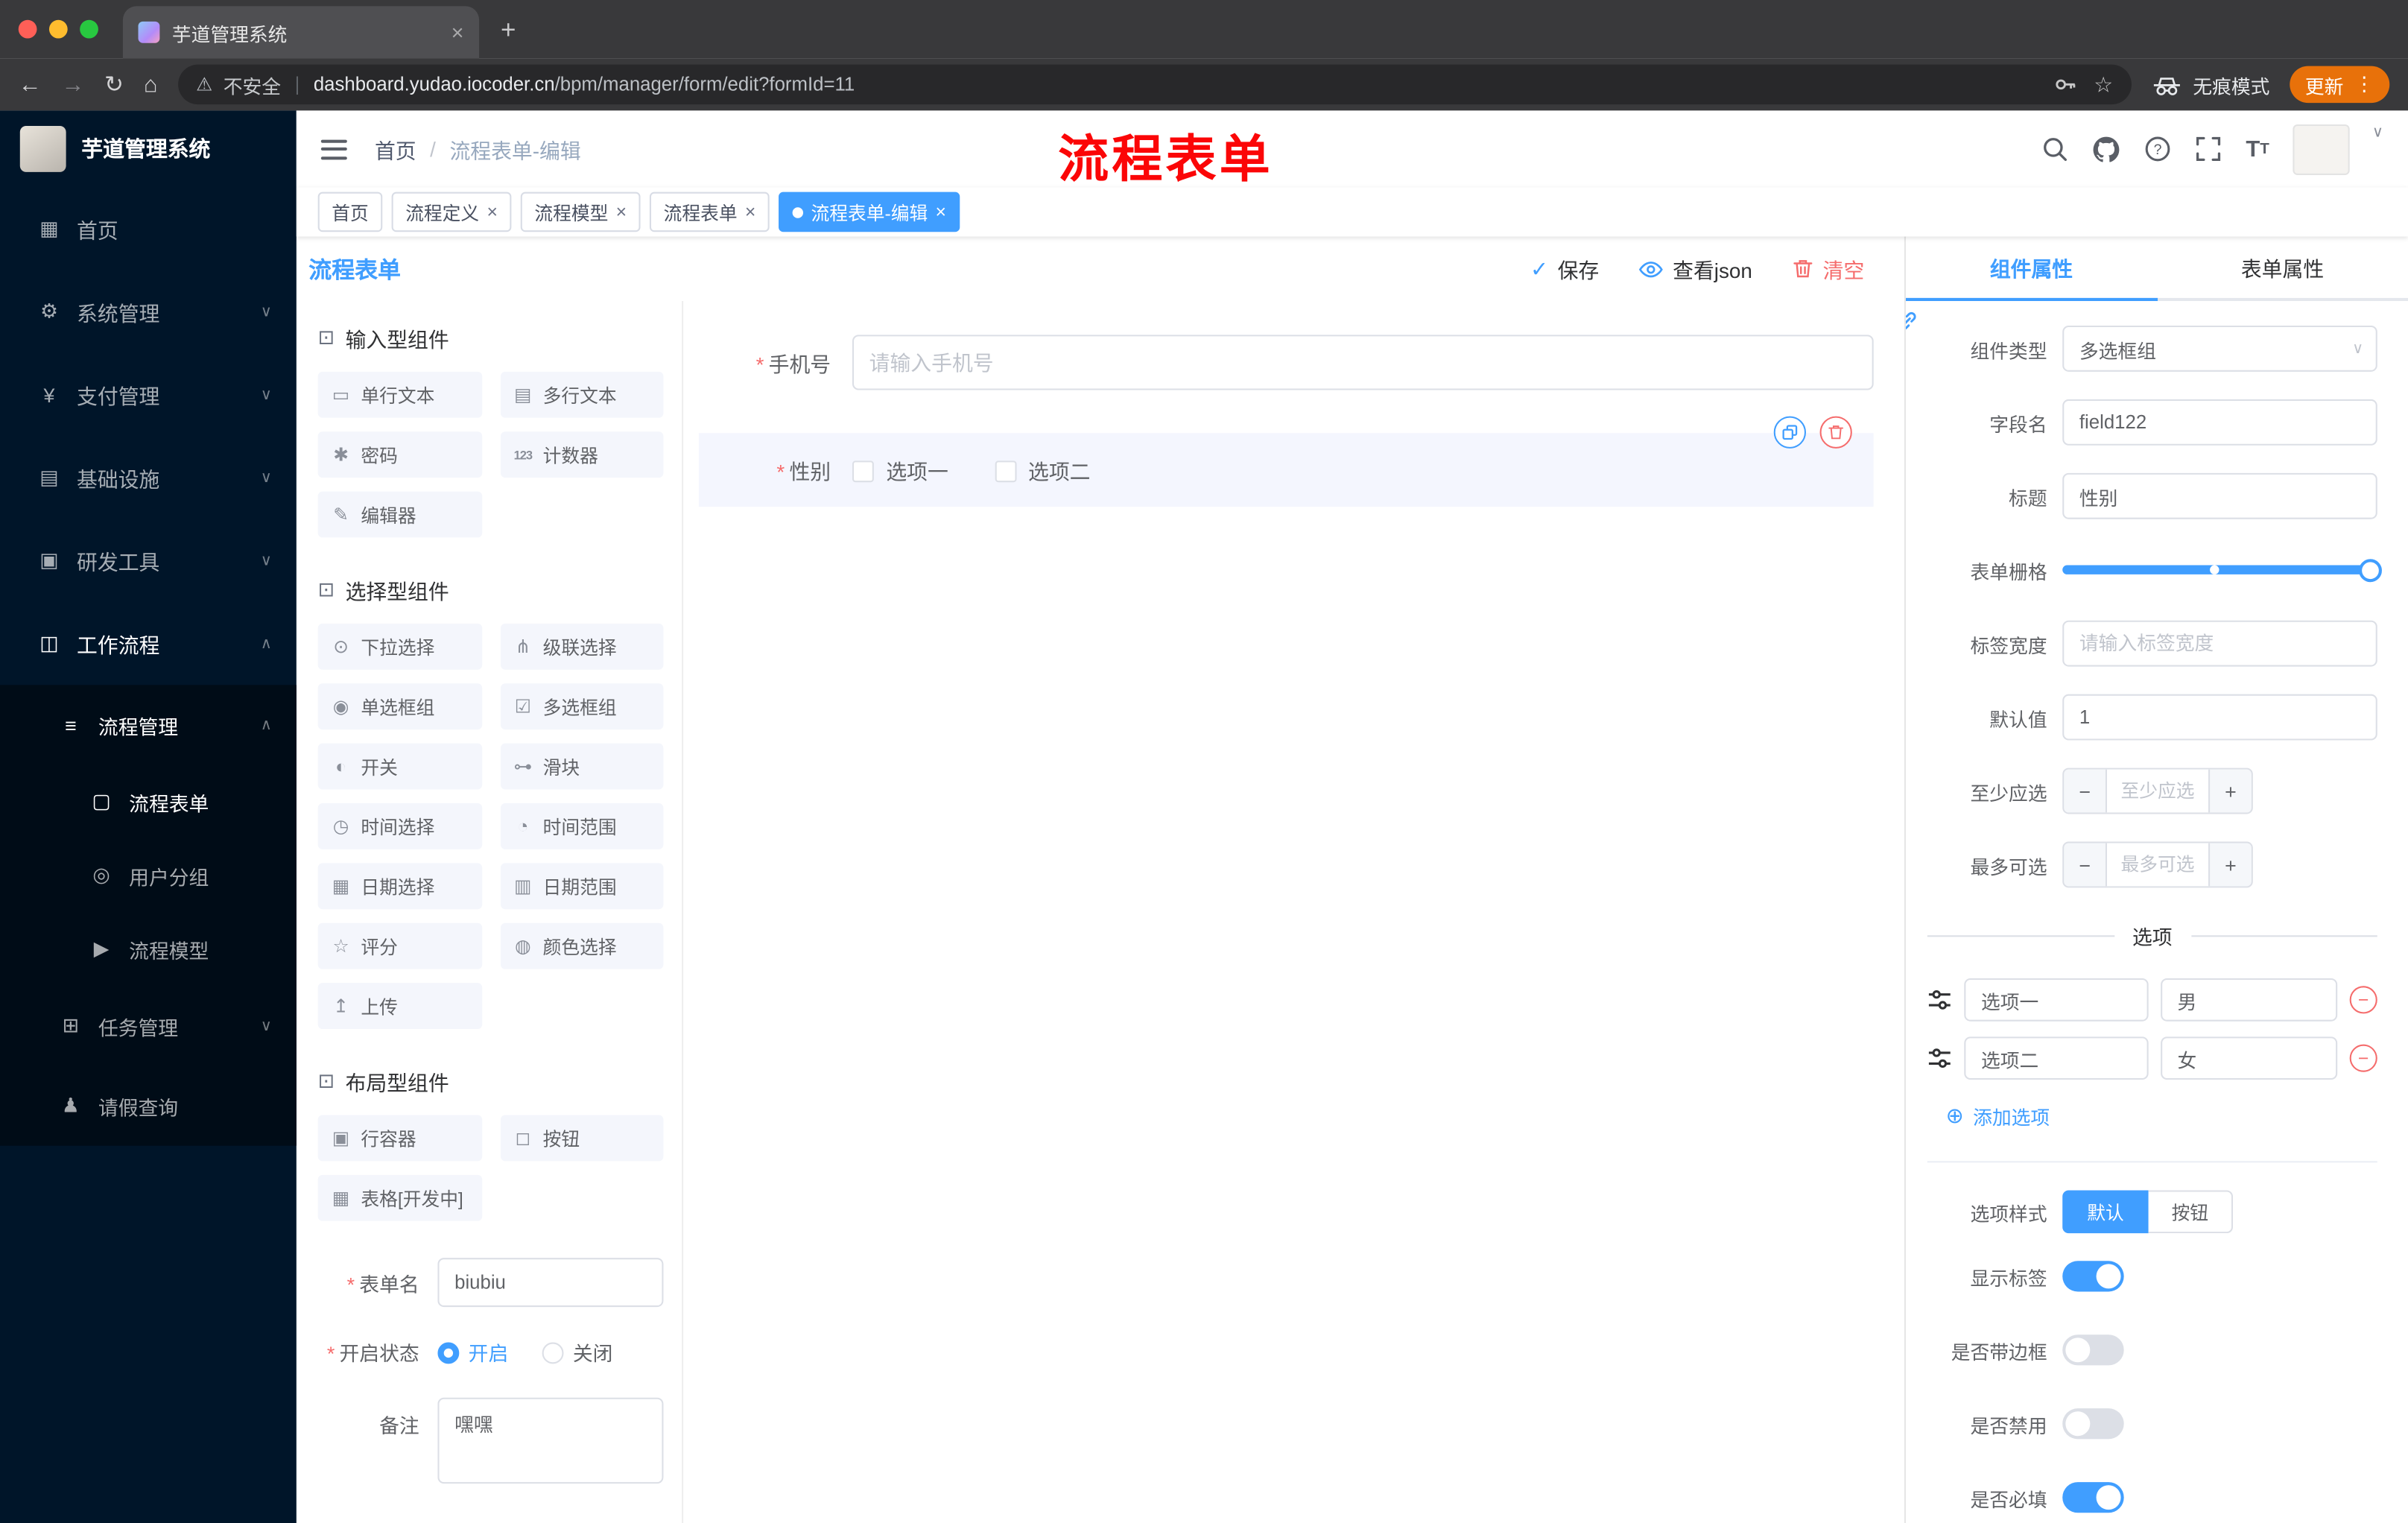 The height and width of the screenshot is (1523, 2408). What do you see at coordinates (148, 801) in the screenshot?
I see `sidebar-item-process-form: ▢ 流程表单` at bounding box center [148, 801].